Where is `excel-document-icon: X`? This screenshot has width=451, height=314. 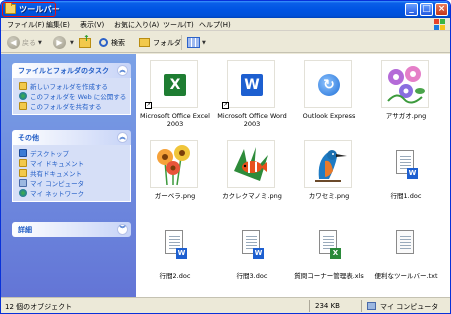
excel-document-icon: X is located at coordinates (330, 244).